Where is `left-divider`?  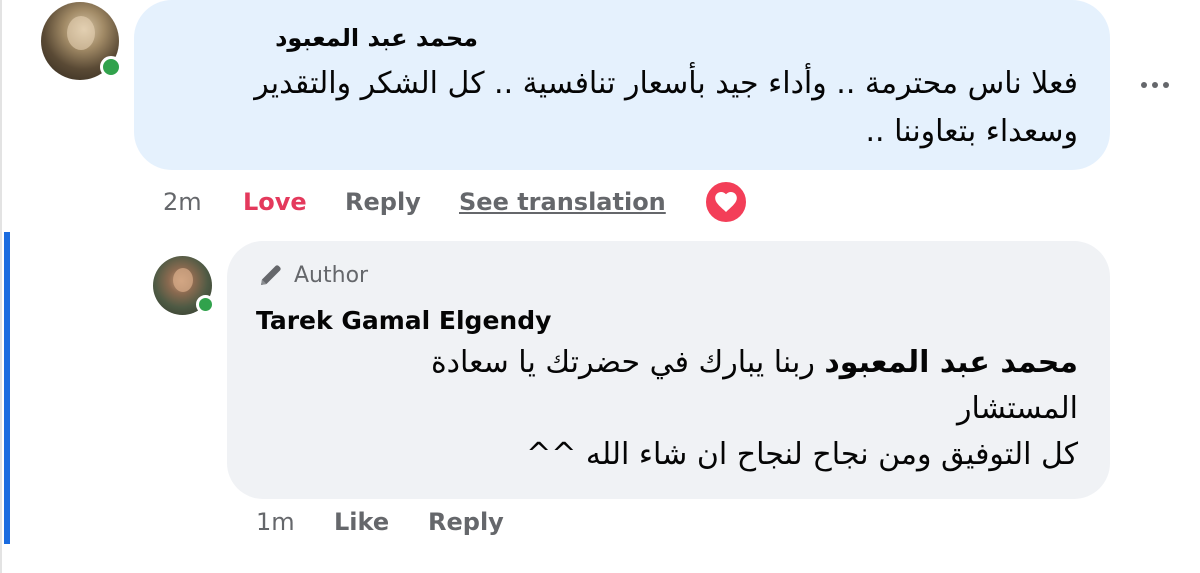 left-divider is located at coordinates (1, 286).